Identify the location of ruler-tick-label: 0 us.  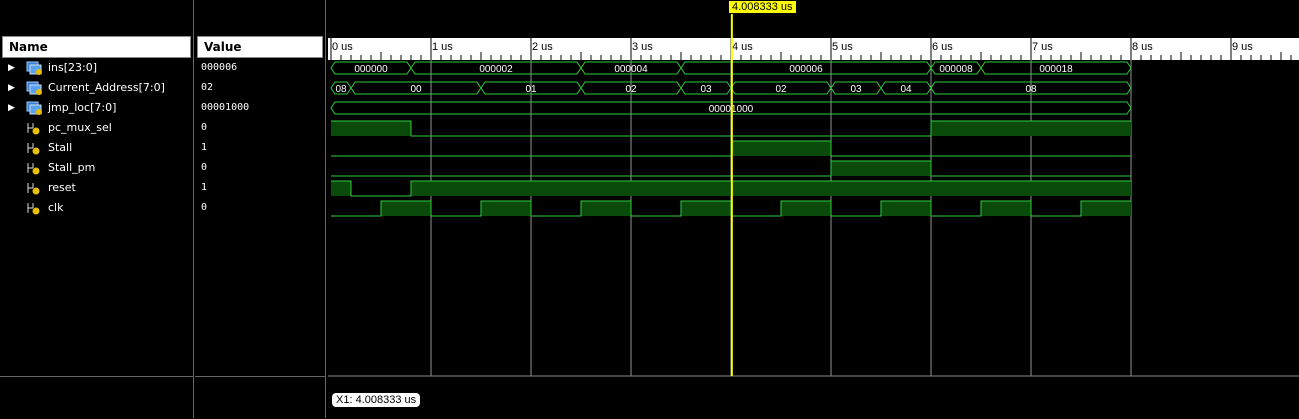
(342, 47).